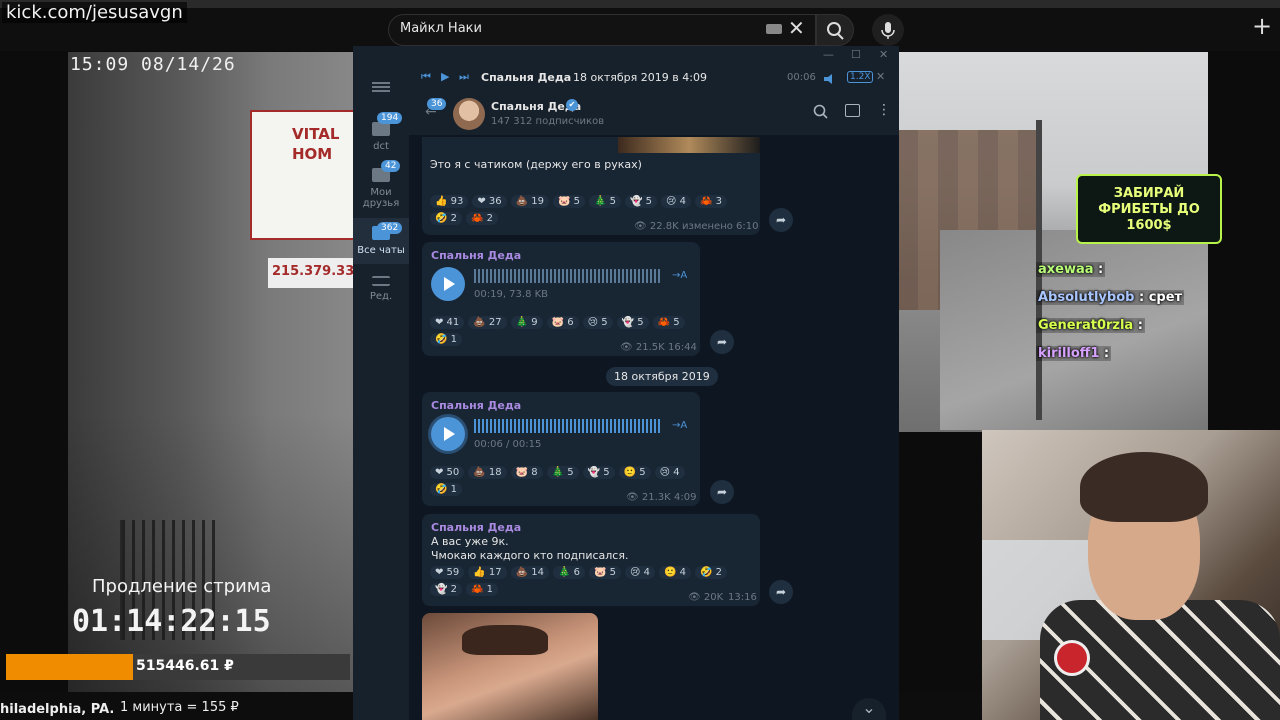 This screenshot has width=1280, height=720. What do you see at coordinates (634, 472) in the screenshot?
I see `reaction-chip: 🙂 5` at bounding box center [634, 472].